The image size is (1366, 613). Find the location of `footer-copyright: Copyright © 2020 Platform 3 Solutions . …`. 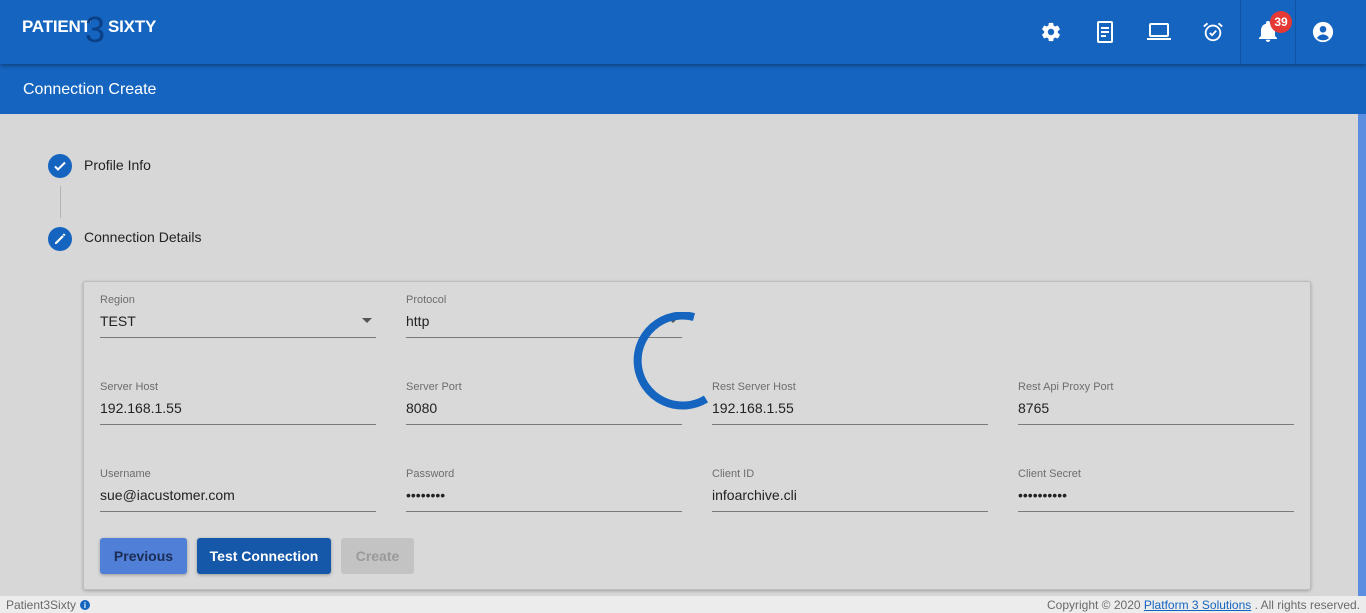

footer-copyright: Copyright © 2020 Platform 3 Solutions . … is located at coordinates (1203, 605).